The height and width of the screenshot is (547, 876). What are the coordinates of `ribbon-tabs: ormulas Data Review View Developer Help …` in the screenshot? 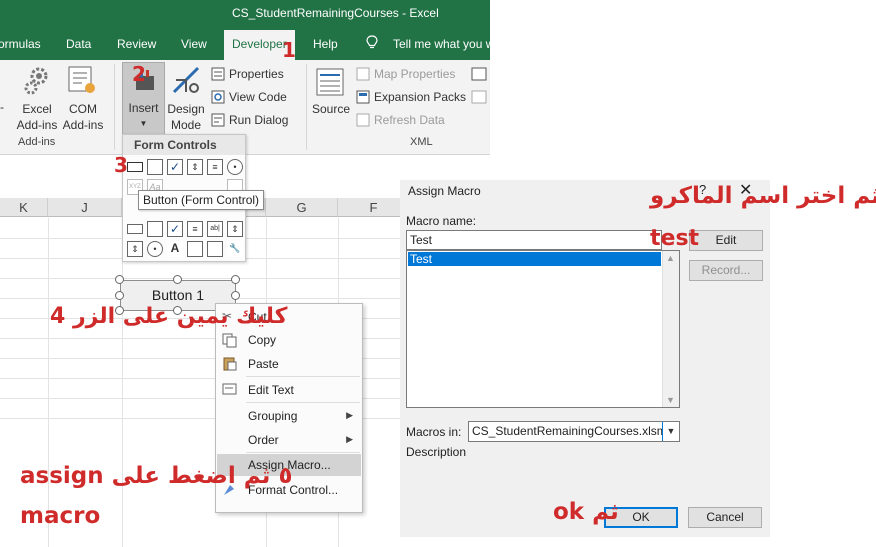 It's located at (245, 43).